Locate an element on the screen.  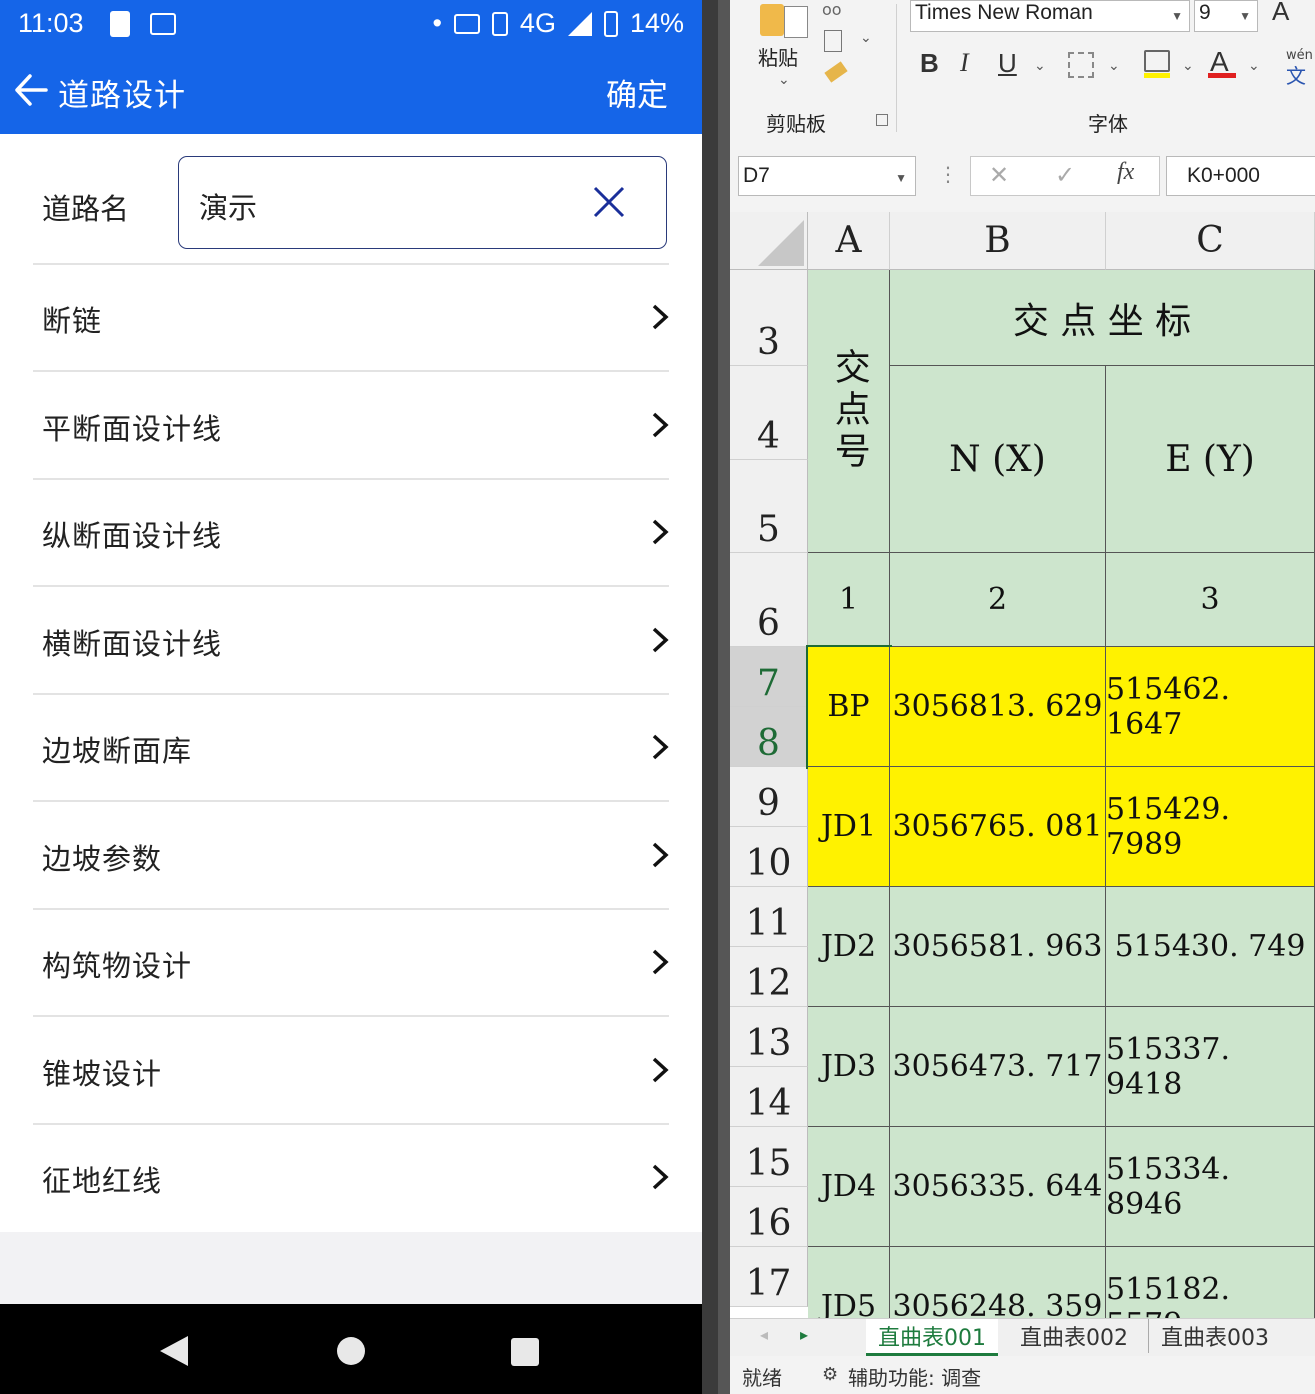
cancel-icon: ✕ is located at coordinates (999, 175).